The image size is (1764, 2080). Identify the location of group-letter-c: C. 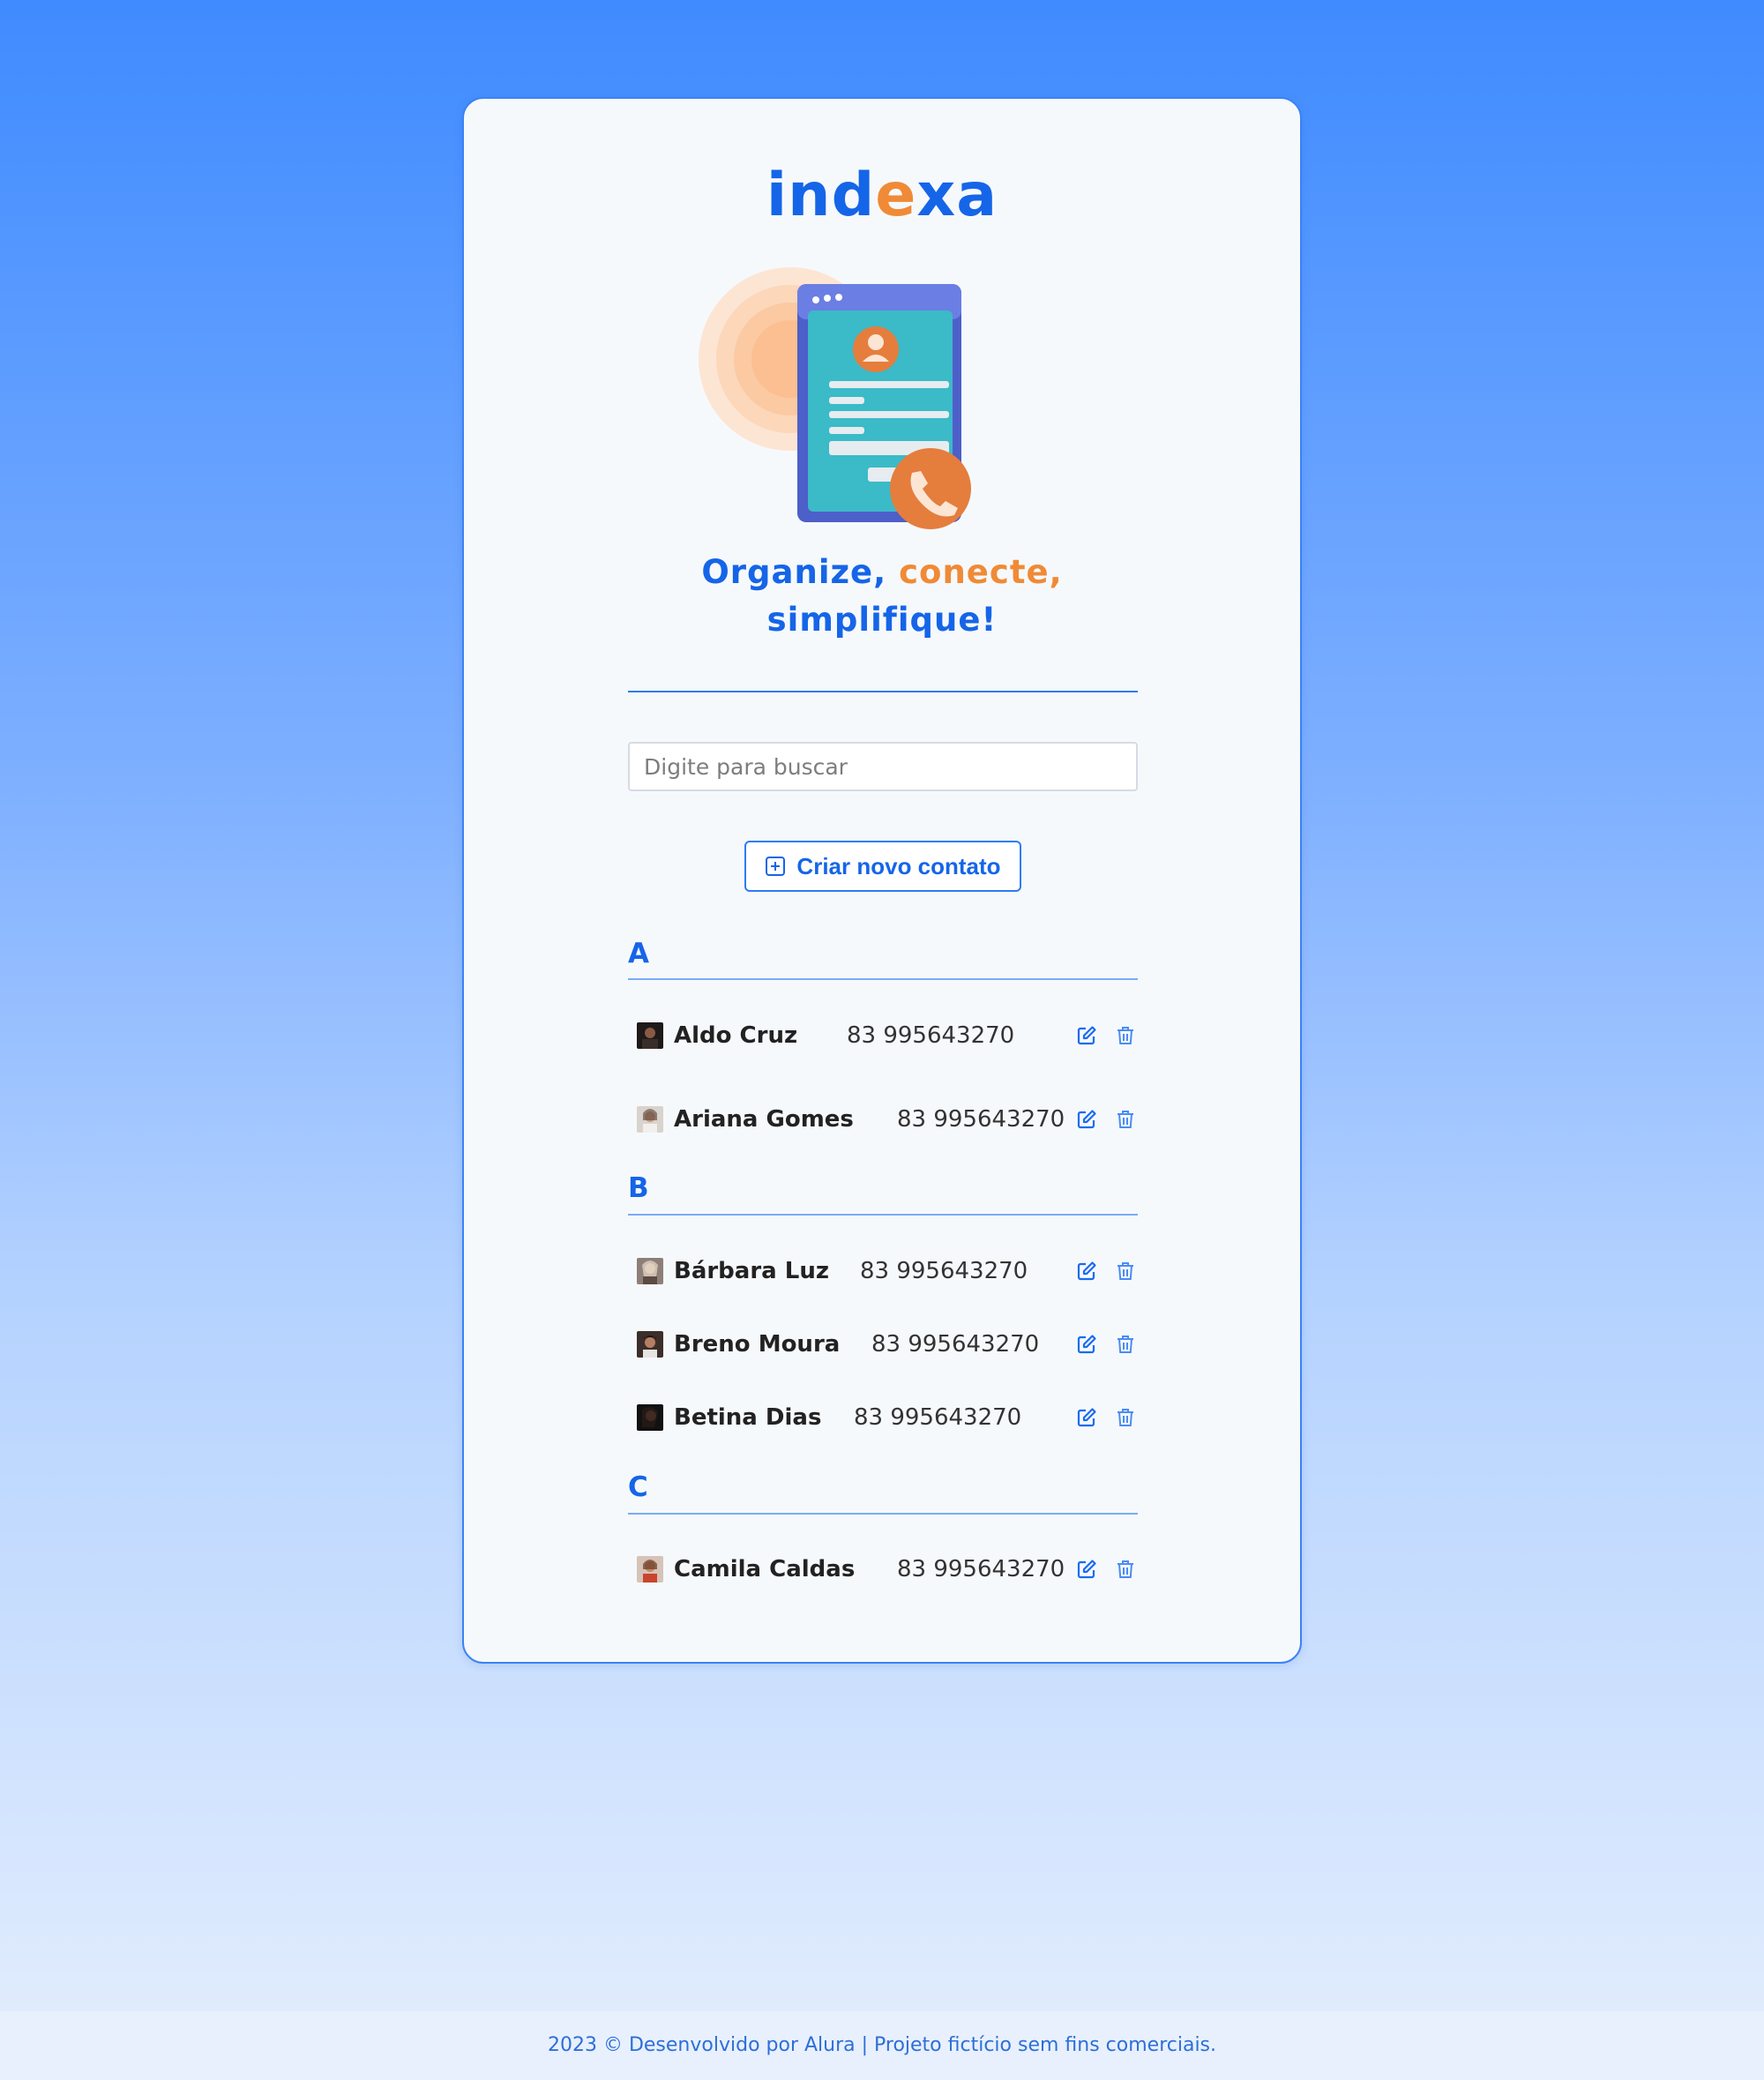
(638, 1487).